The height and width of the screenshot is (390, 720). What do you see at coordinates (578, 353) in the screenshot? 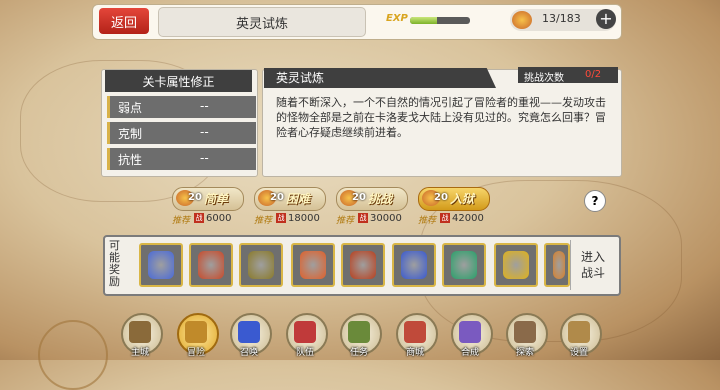
I see `nav-label: 设置` at bounding box center [578, 353].